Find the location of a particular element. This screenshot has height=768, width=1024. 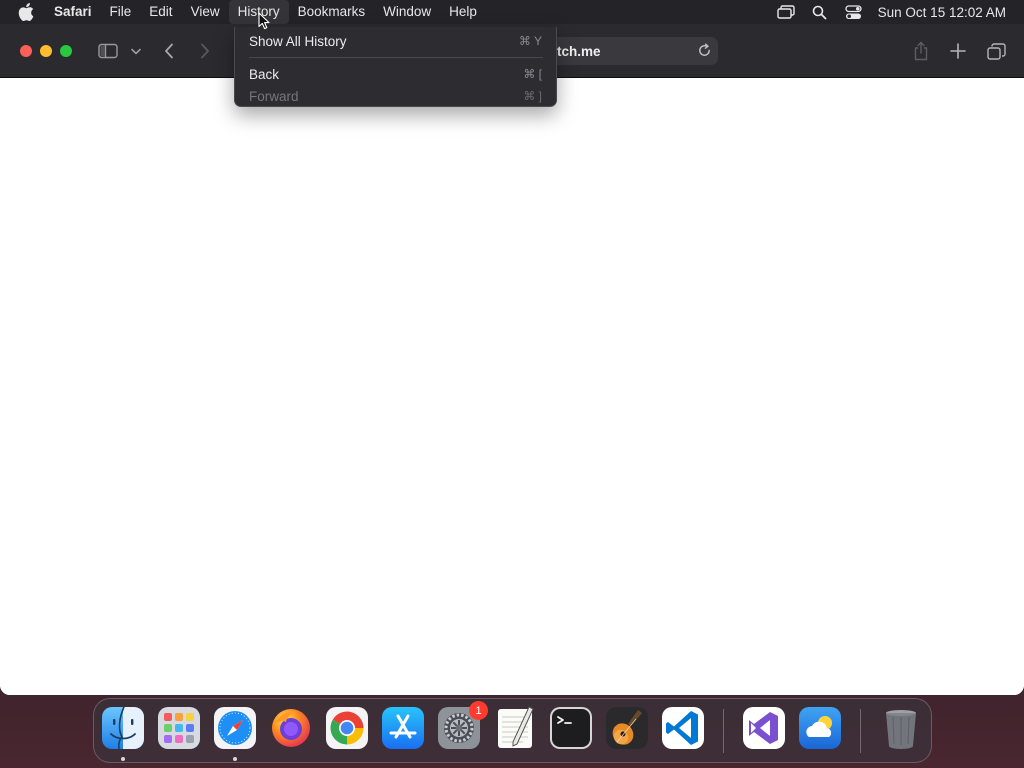

menu-bar-clock: Sun Oct 15 12:02 AM is located at coordinates (942, 12).